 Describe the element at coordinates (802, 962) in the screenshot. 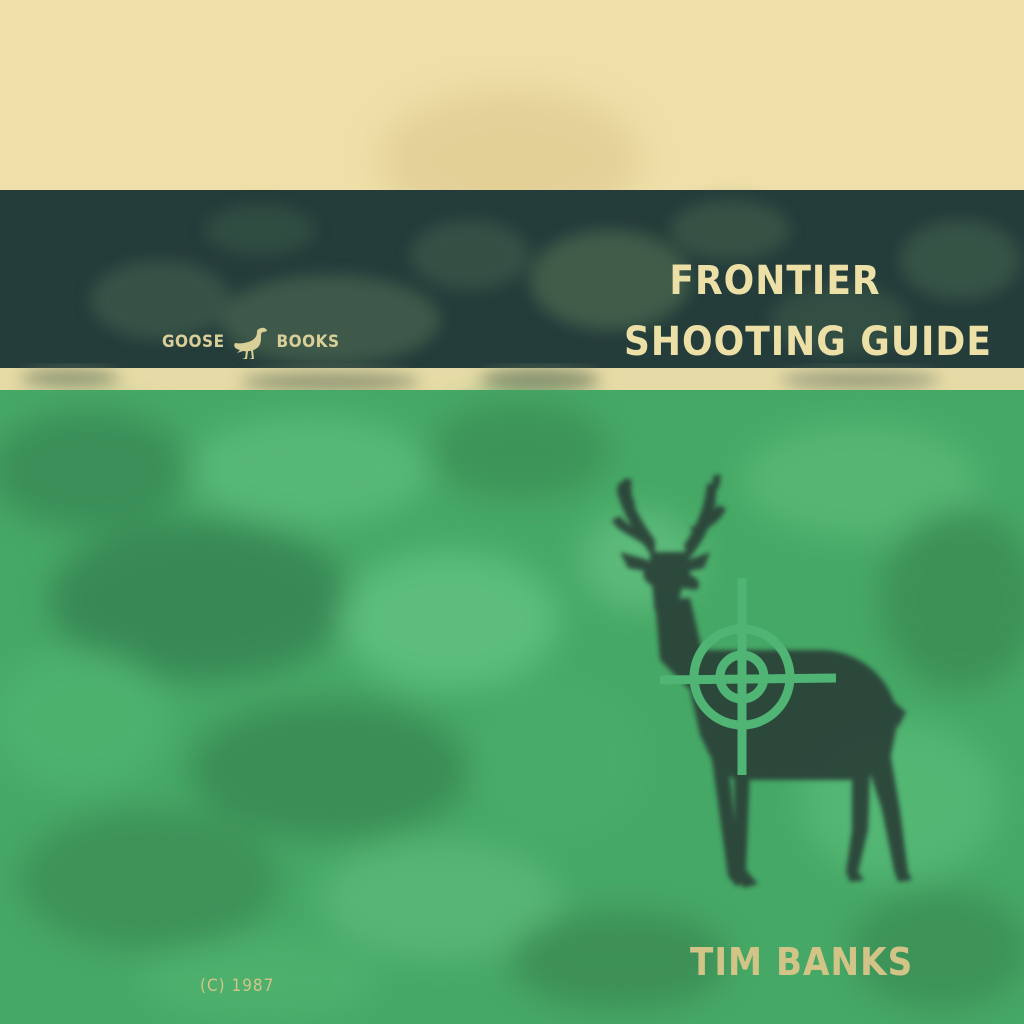

I see `author-name: TIM BANKS` at that location.